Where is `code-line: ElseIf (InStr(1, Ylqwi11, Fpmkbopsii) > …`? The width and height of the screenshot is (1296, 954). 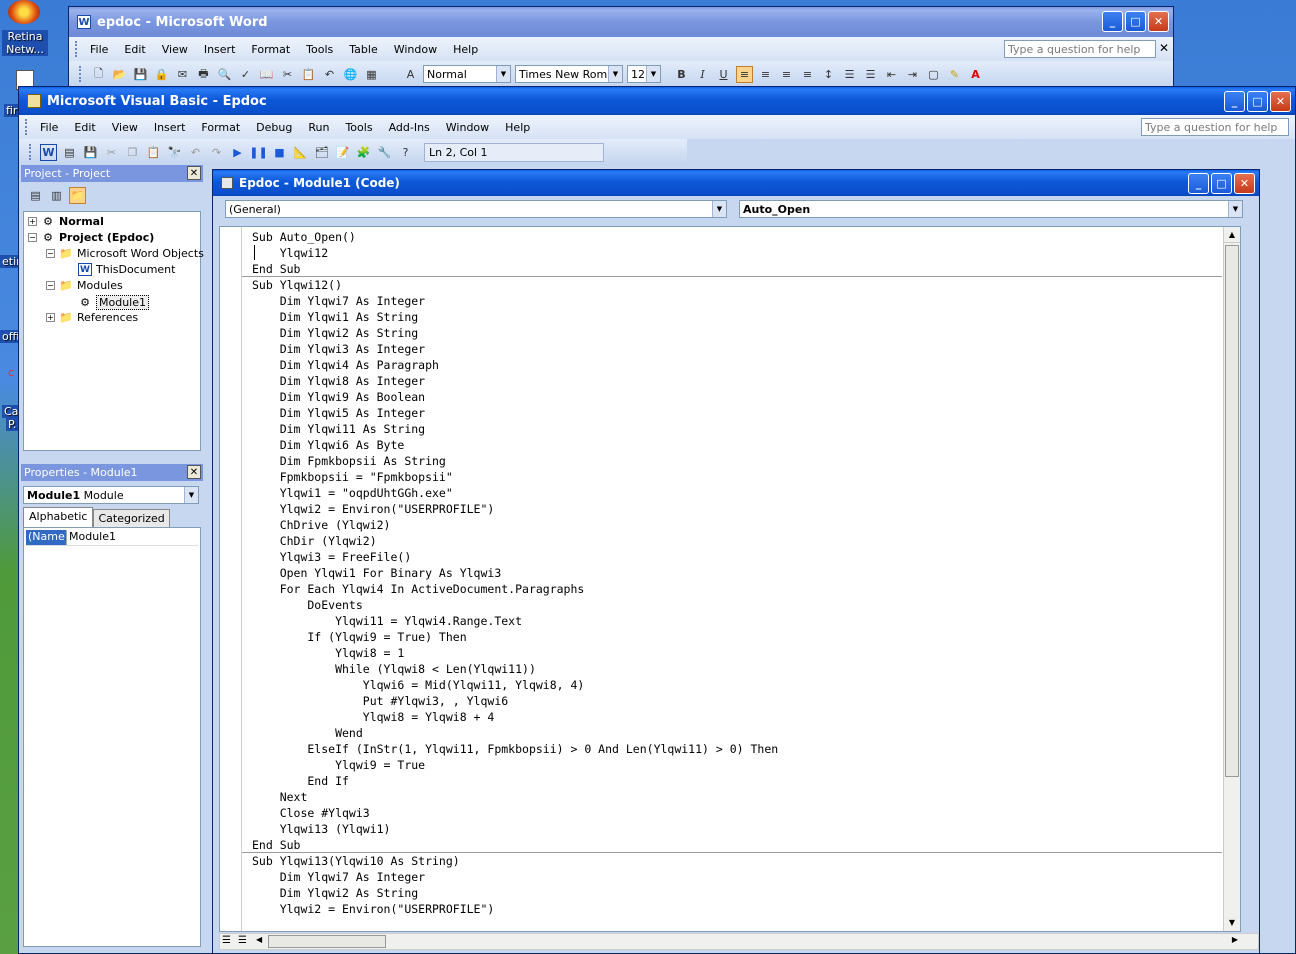 code-line: ElseIf (InStr(1, Ylqwi11, Fpmkbopsii) > … is located at coordinates (515, 749).